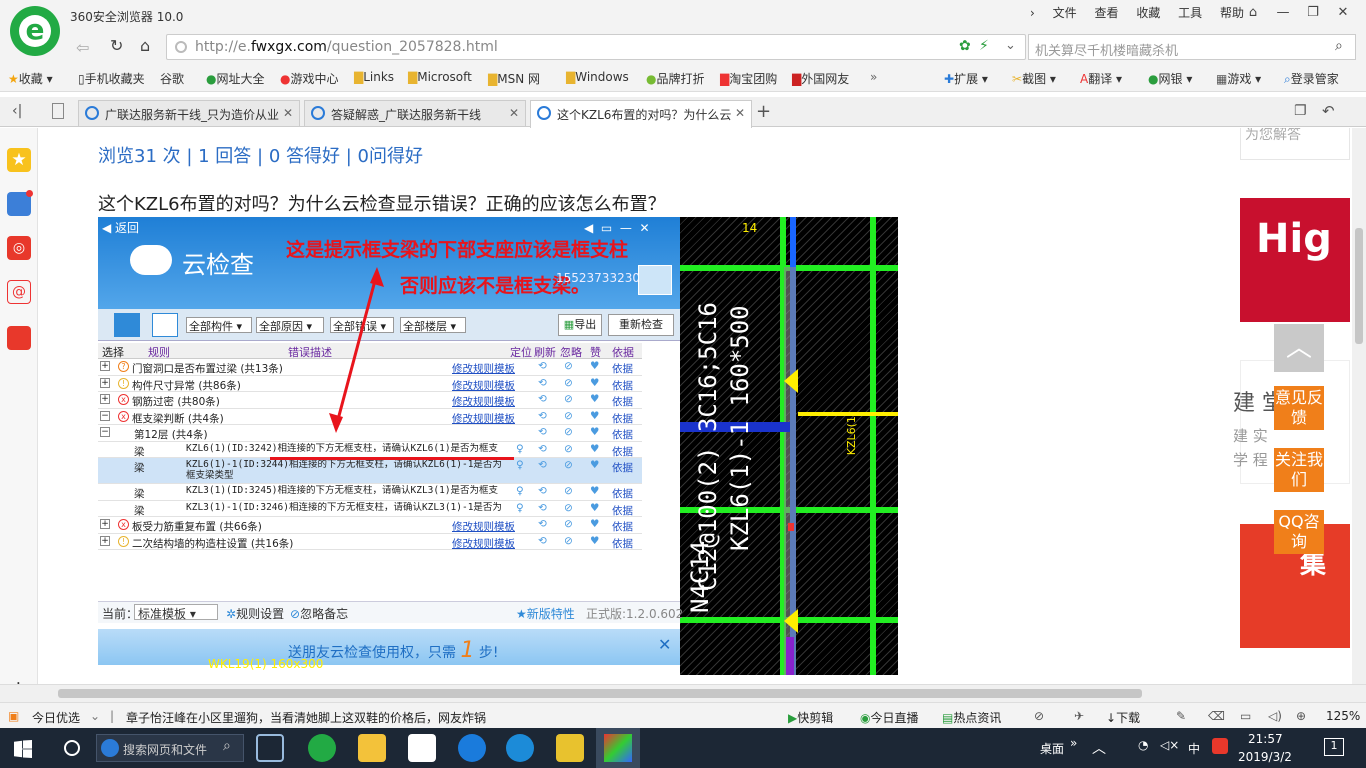 The image size is (1366, 768). What do you see at coordinates (600, 693) in the screenshot?
I see `horizontal-scroll-thumb` at bounding box center [600, 693].